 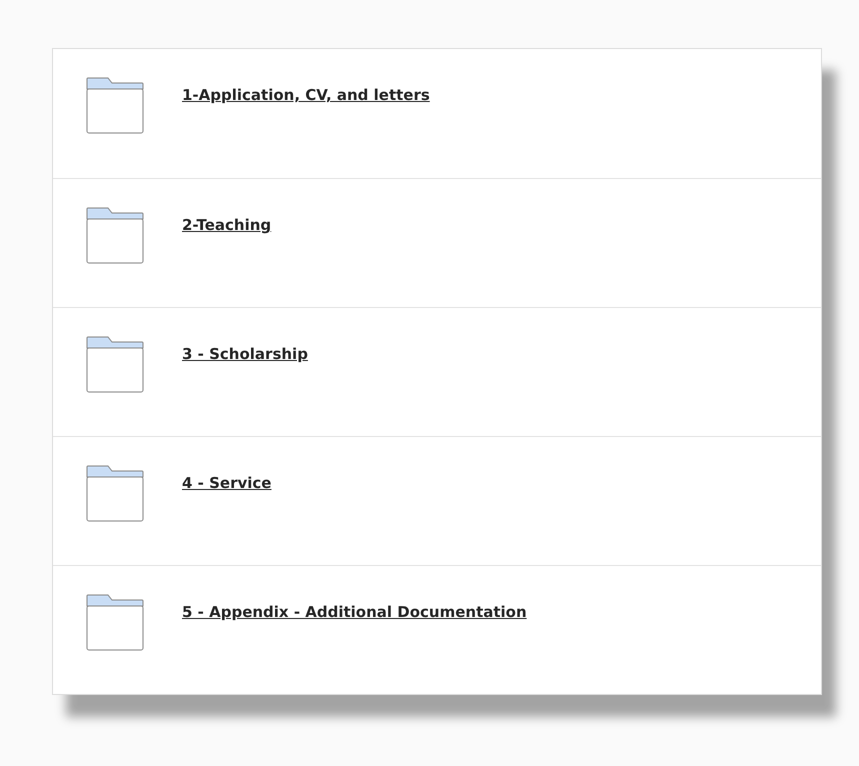 I want to click on folder-link: 3 - Scholarship, so click(x=245, y=354).